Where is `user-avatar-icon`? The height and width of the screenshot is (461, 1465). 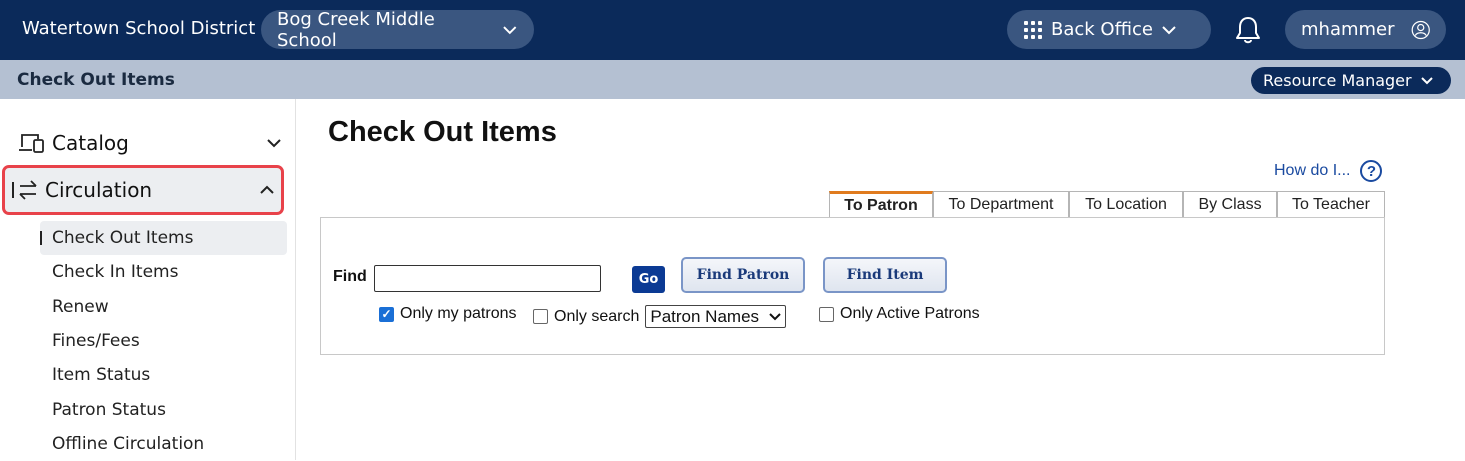
user-avatar-icon is located at coordinates (1420, 29).